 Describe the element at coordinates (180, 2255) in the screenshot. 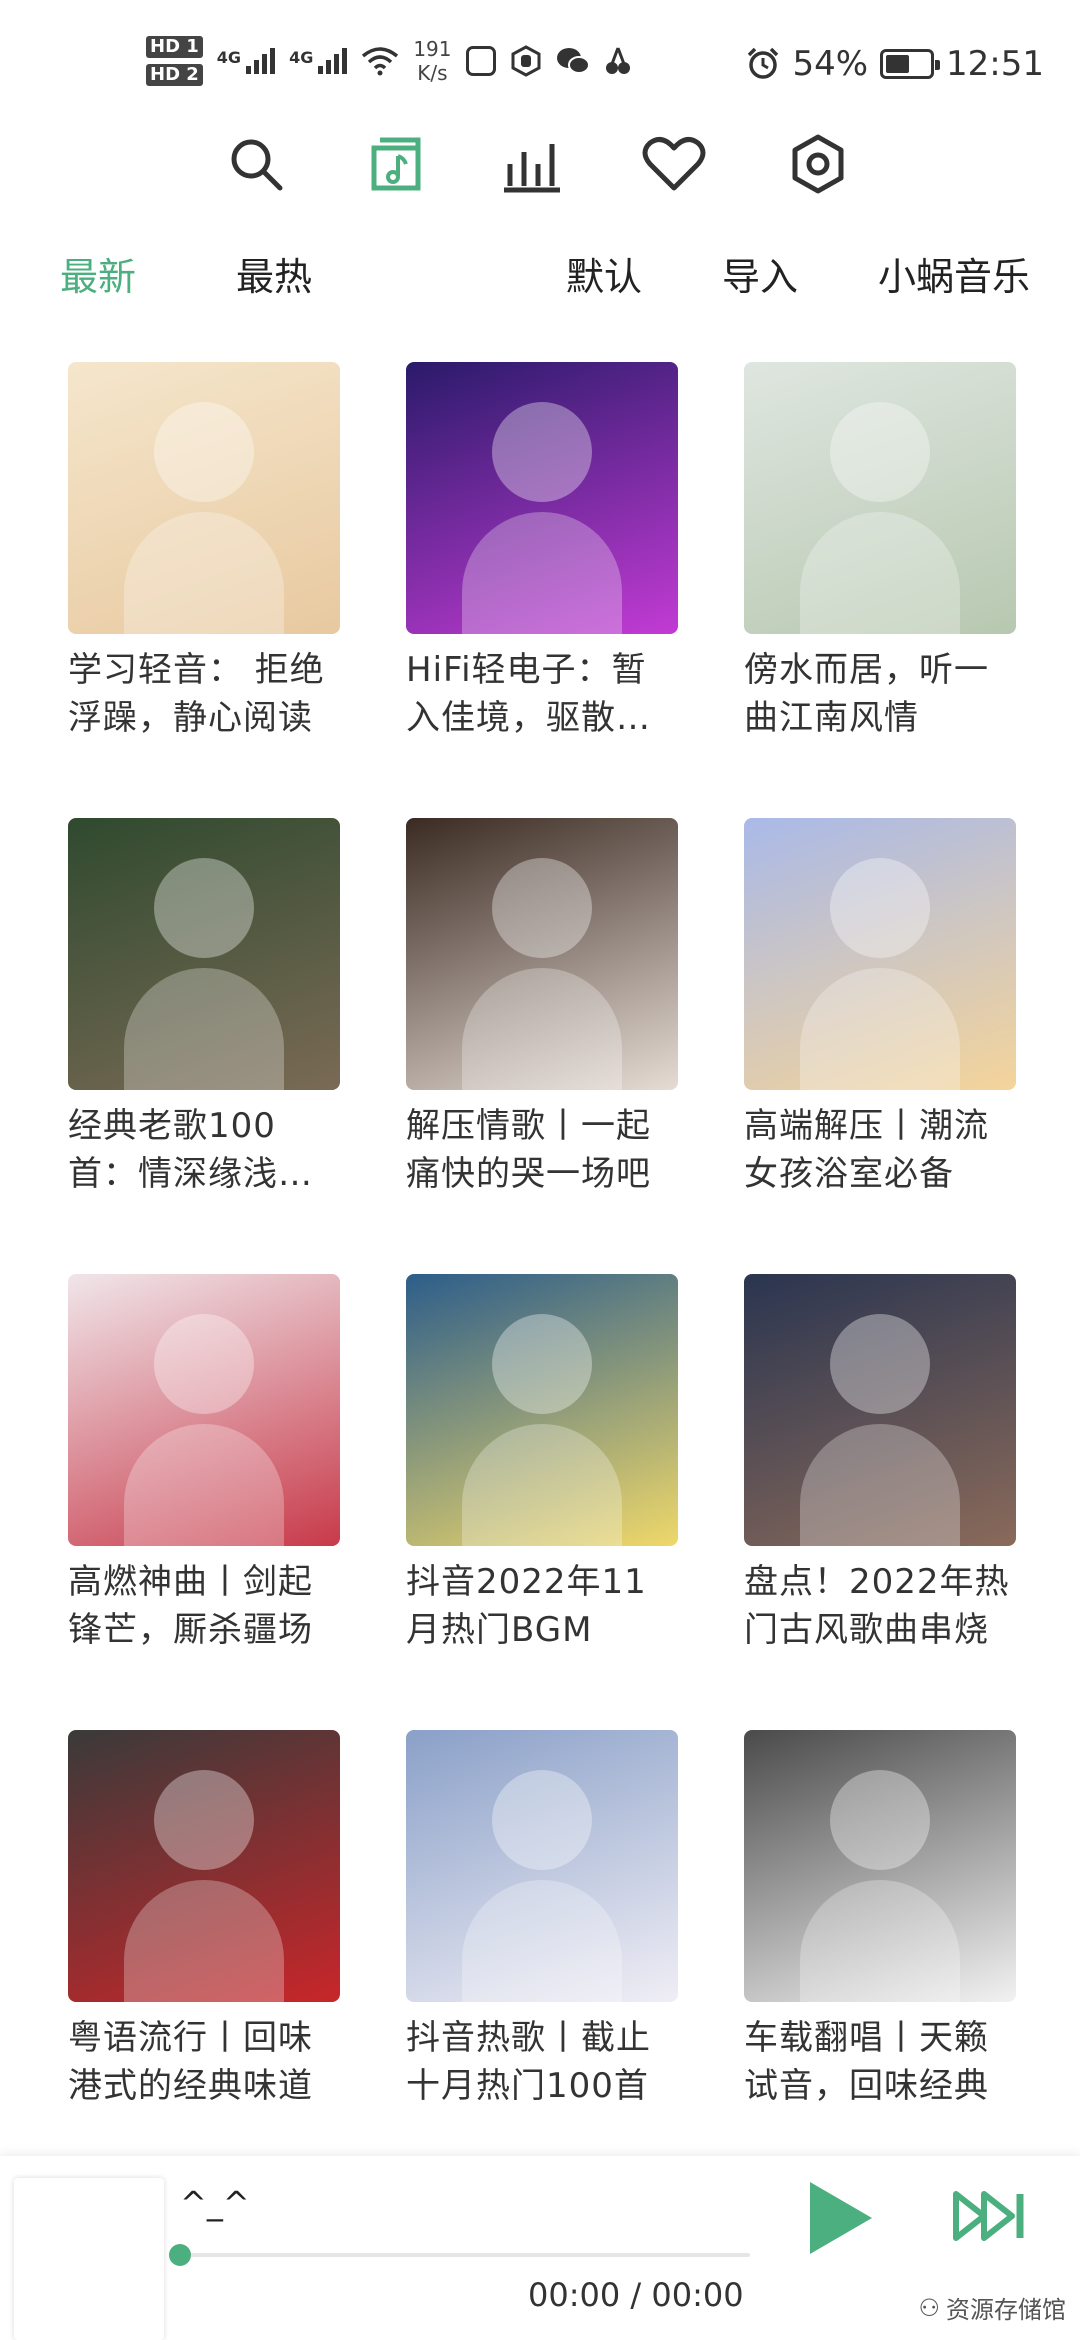

I see `progress-handle` at that location.